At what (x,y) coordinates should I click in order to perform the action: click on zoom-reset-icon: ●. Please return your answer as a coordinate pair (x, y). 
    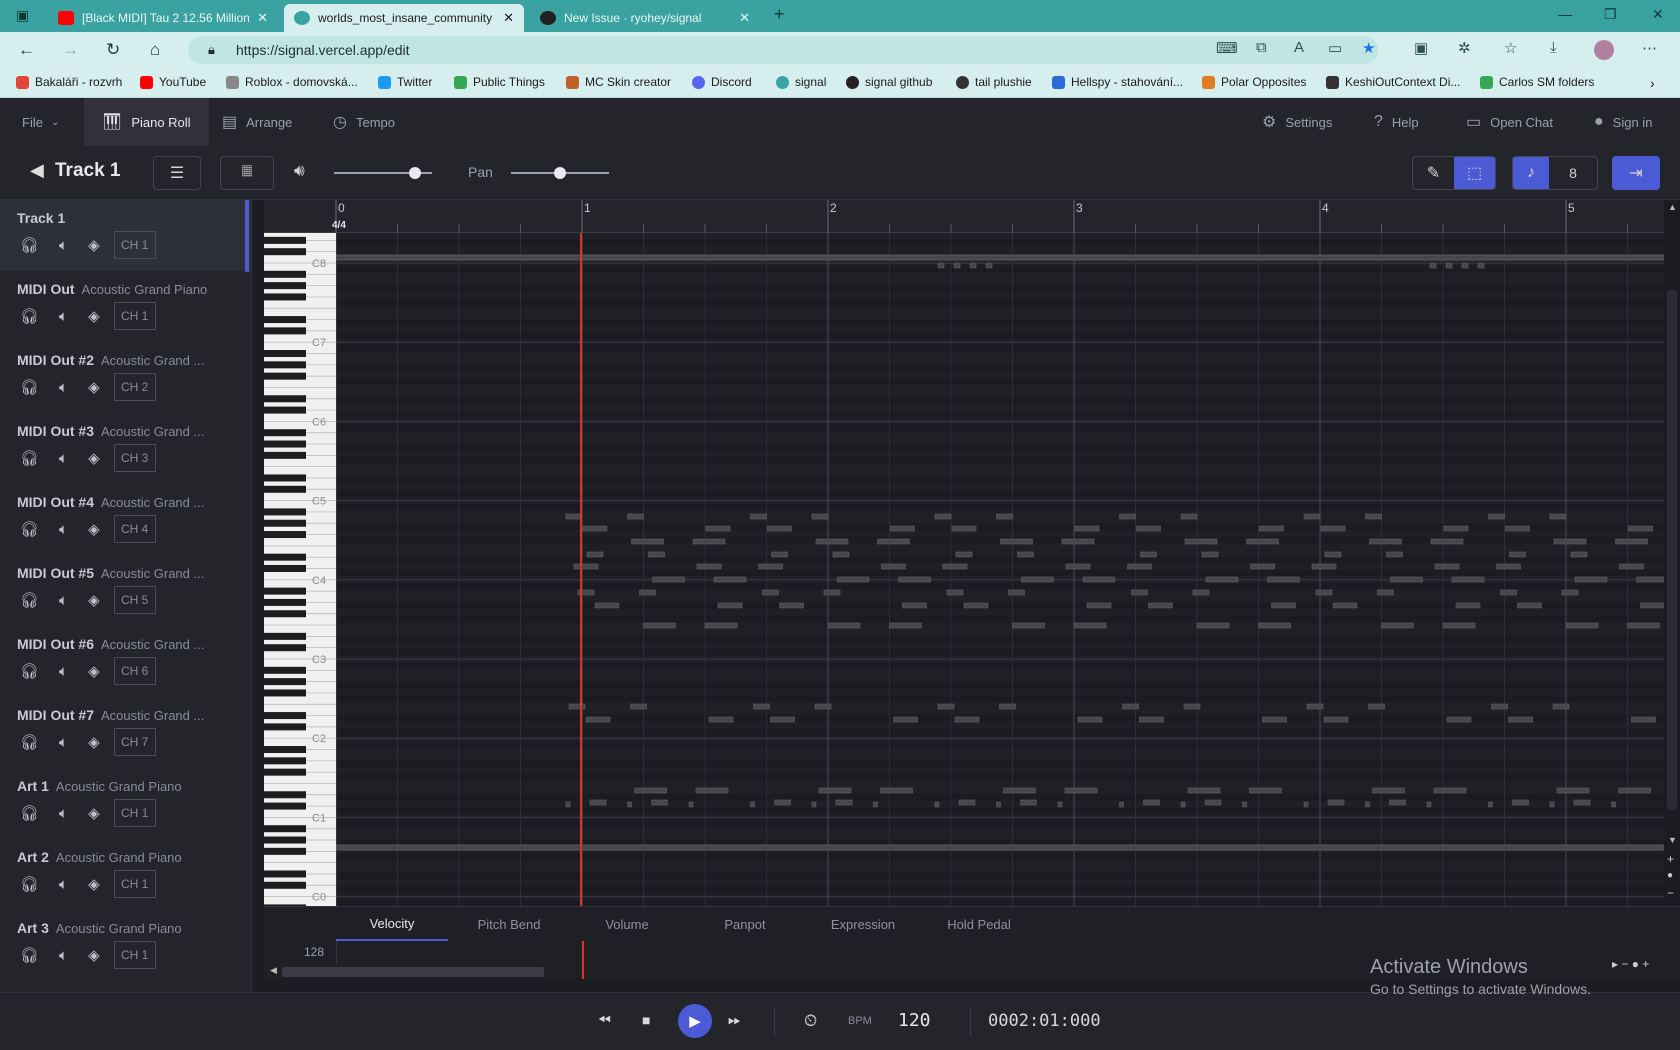
    Looking at the image, I should click on (1670, 875).